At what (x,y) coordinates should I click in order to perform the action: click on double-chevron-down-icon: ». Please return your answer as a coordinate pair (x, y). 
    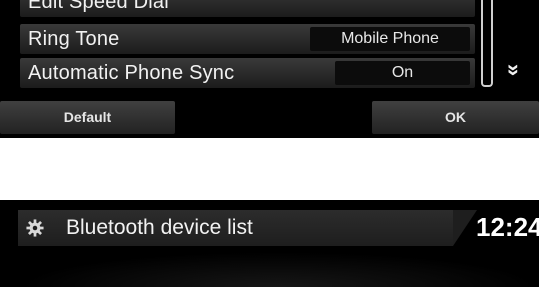
    Looking at the image, I should click on (514, 70).